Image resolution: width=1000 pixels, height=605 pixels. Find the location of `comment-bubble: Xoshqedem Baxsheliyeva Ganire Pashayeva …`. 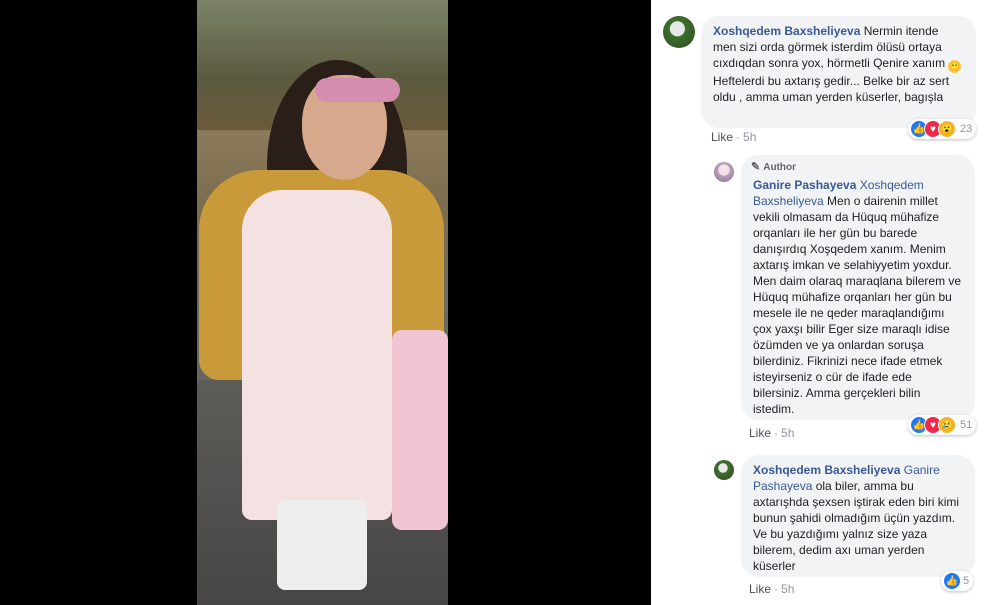

comment-bubble: Xoshqedem Baxsheliyeva Ganire Pashayeva … is located at coordinates (858, 516).